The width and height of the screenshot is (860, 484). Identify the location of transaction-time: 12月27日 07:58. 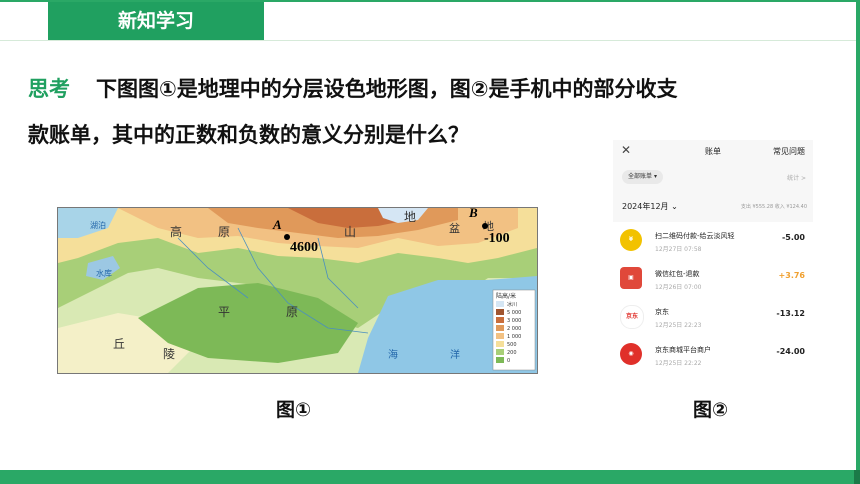
(678, 249).